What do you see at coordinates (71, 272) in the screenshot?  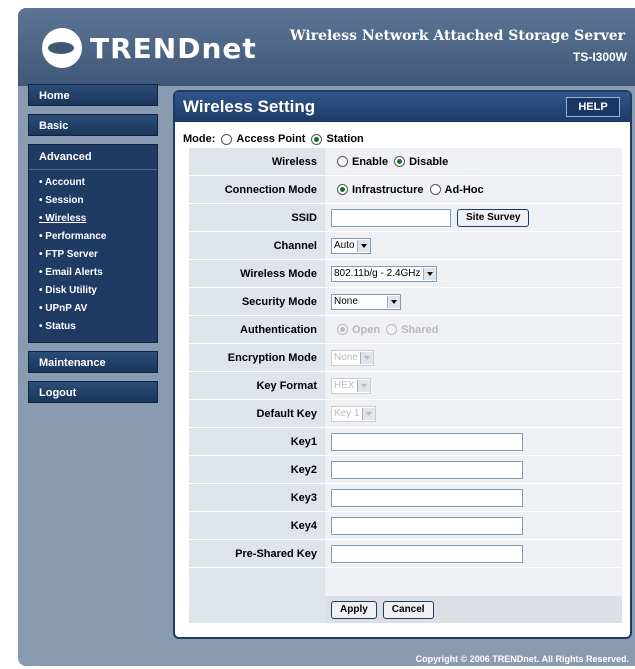 I see `nav-item-label: • Email Alerts` at bounding box center [71, 272].